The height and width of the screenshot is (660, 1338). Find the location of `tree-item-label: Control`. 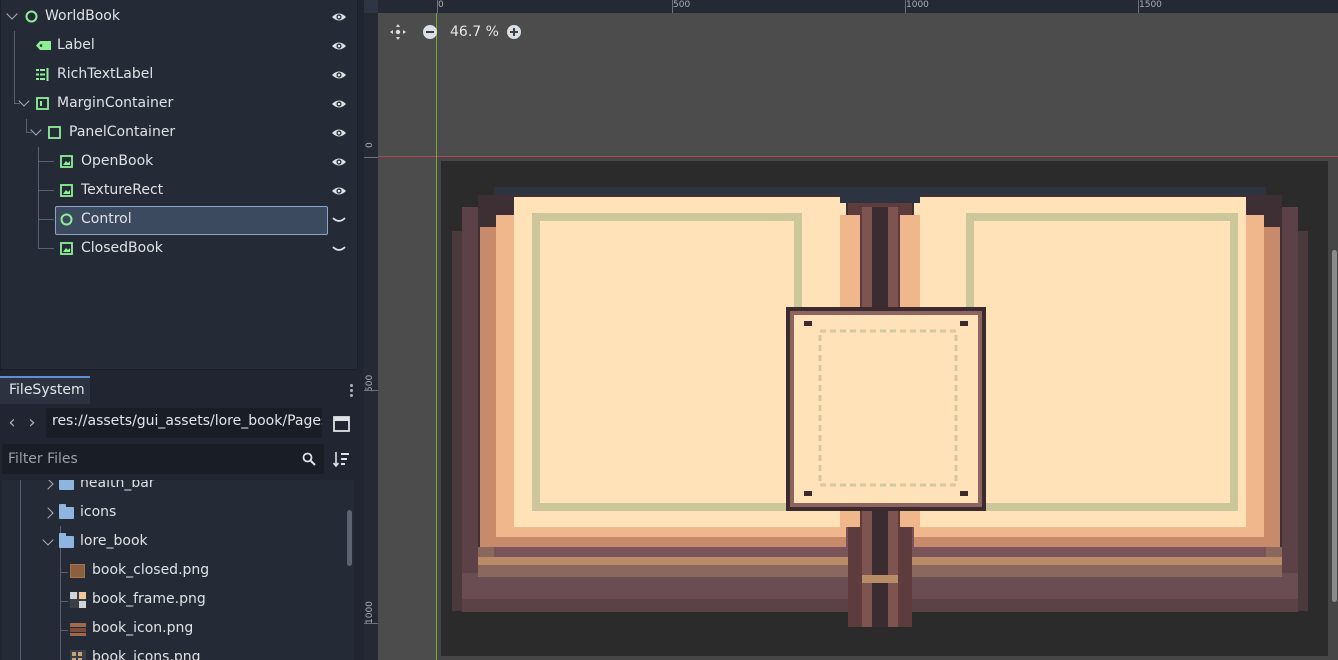

tree-item-label: Control is located at coordinates (106, 219).